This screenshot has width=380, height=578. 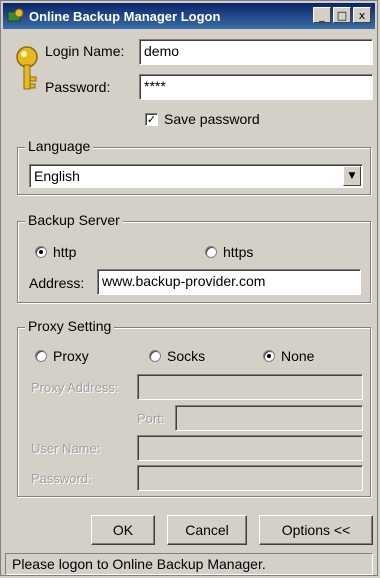 I want to click on proxy-setting-group-title: Proxy Setting, so click(x=70, y=326).